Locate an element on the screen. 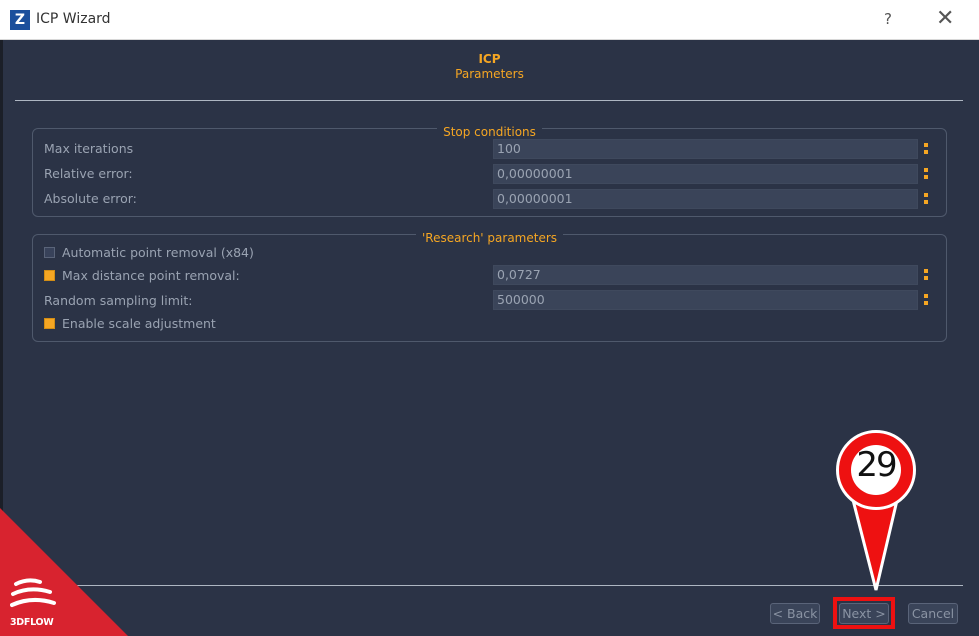 This screenshot has height=636, width=979. help-button: ? is located at coordinates (888, 19).